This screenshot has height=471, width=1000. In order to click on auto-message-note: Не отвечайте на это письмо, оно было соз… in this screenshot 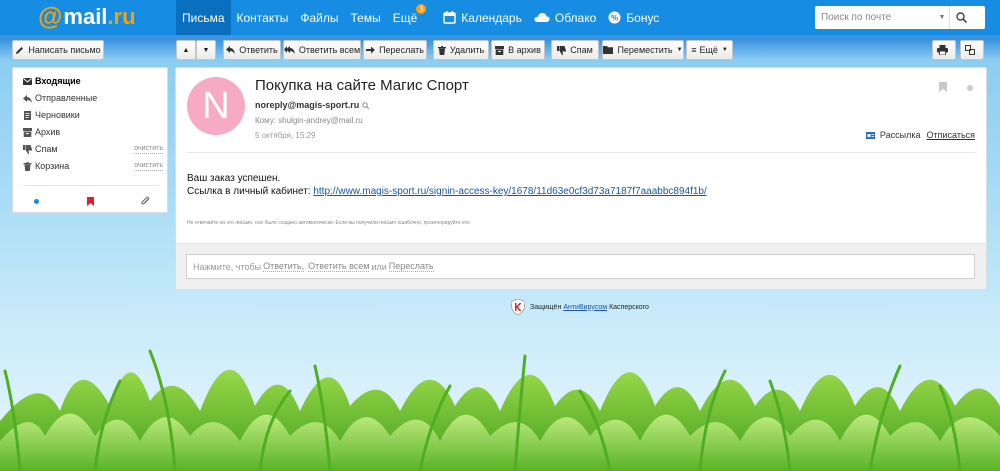, I will do `click(329, 223)`.